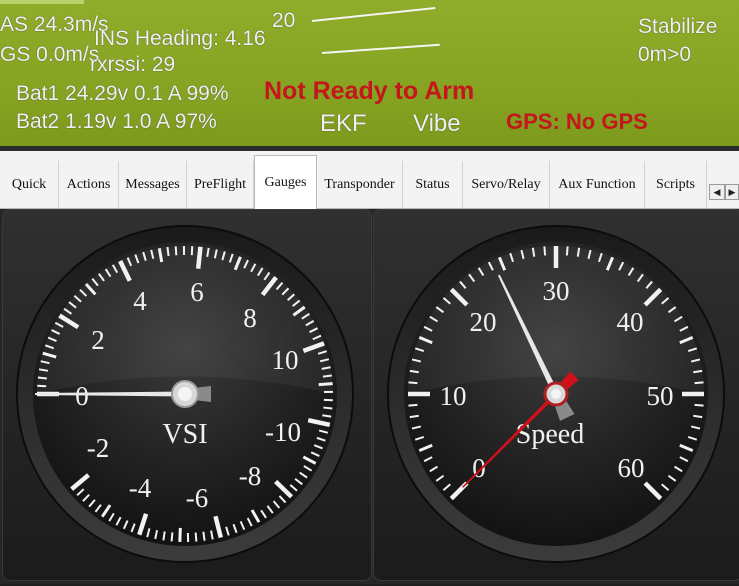 Image resolution: width=739 pixels, height=586 pixels. What do you see at coordinates (283, 432) in the screenshot?
I see `vsi-tick-label: -10` at bounding box center [283, 432].